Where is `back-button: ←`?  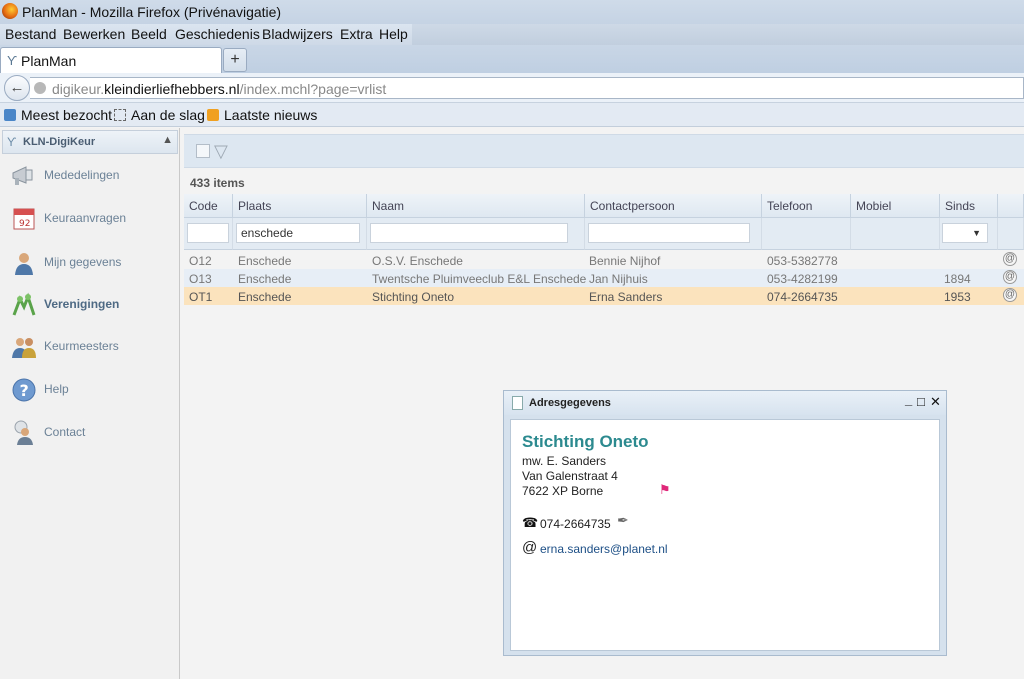
back-button: ← is located at coordinates (17, 88).